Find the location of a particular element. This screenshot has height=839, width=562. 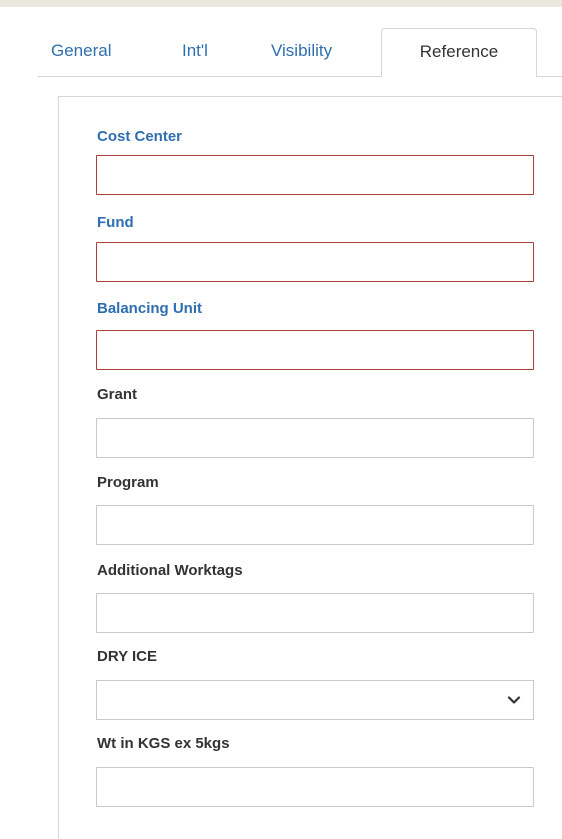

cost-center-label: Cost Center is located at coordinates (140, 136).